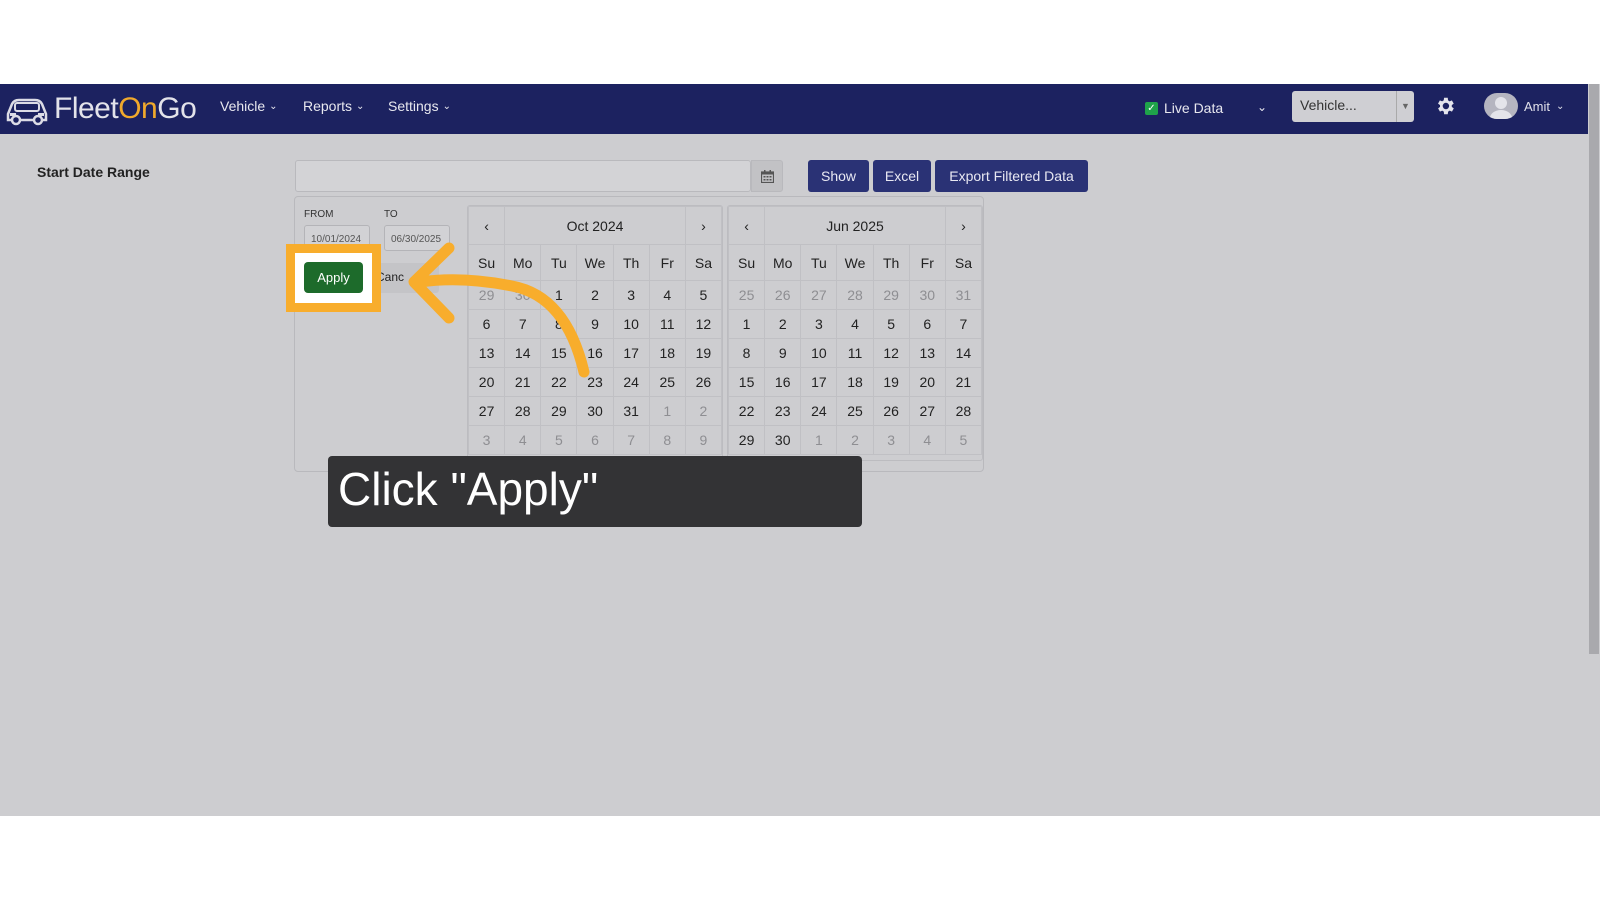  I want to click on calendar-icon, so click(767, 176).